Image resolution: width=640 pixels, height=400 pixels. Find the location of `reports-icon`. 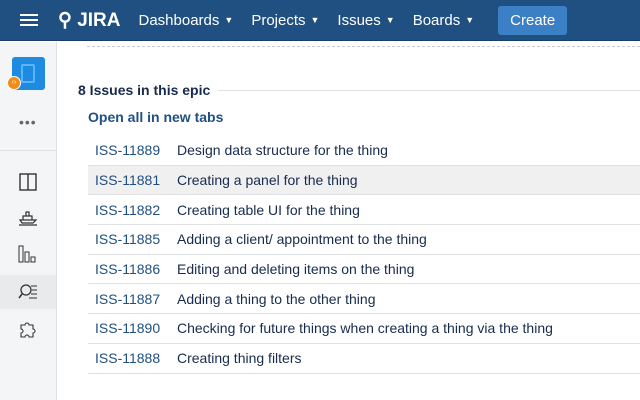

reports-icon is located at coordinates (28, 254).